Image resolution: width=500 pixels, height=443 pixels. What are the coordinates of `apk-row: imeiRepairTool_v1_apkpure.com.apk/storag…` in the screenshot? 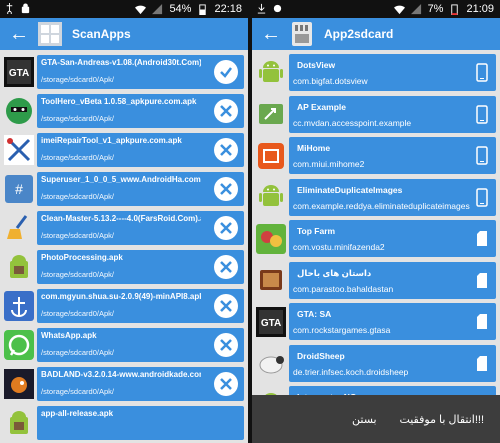 It's located at (124, 150).